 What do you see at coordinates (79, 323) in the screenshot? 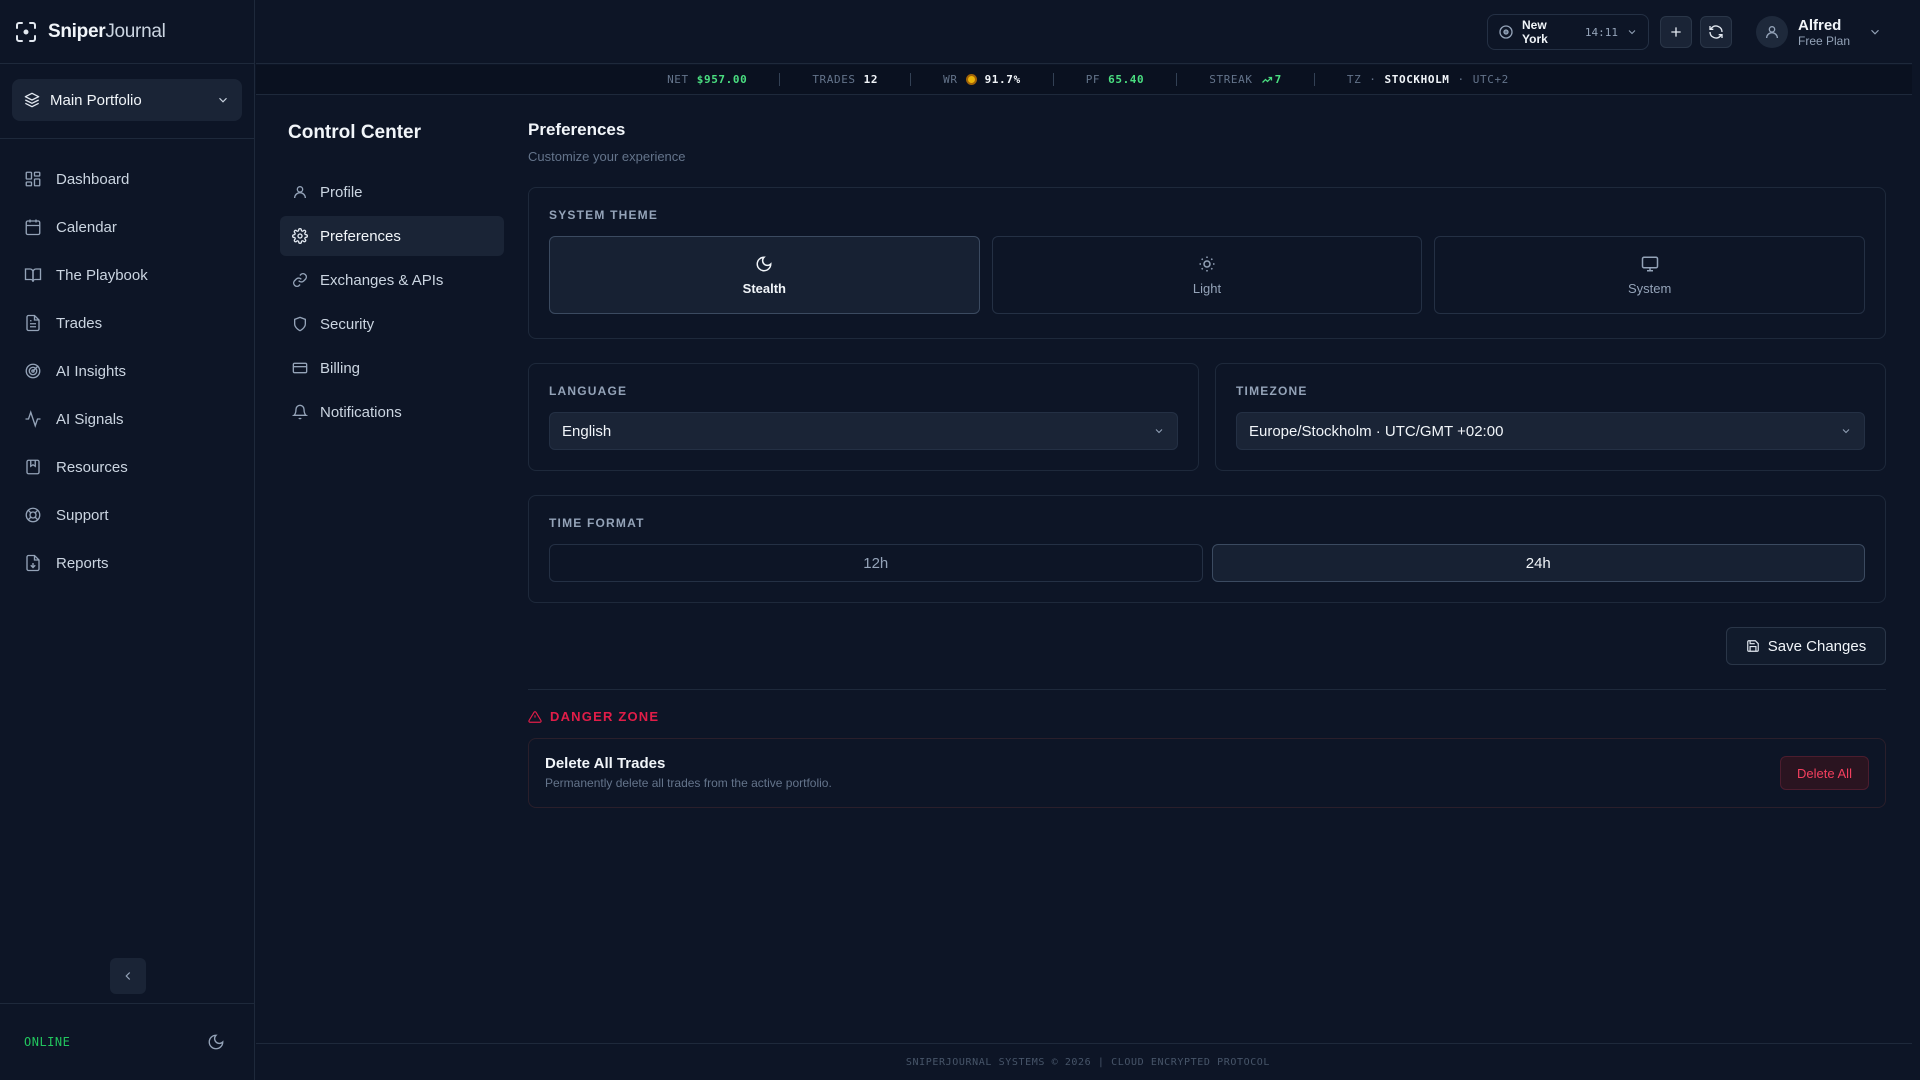
I see `sidebar-item-label: Trades` at bounding box center [79, 323].